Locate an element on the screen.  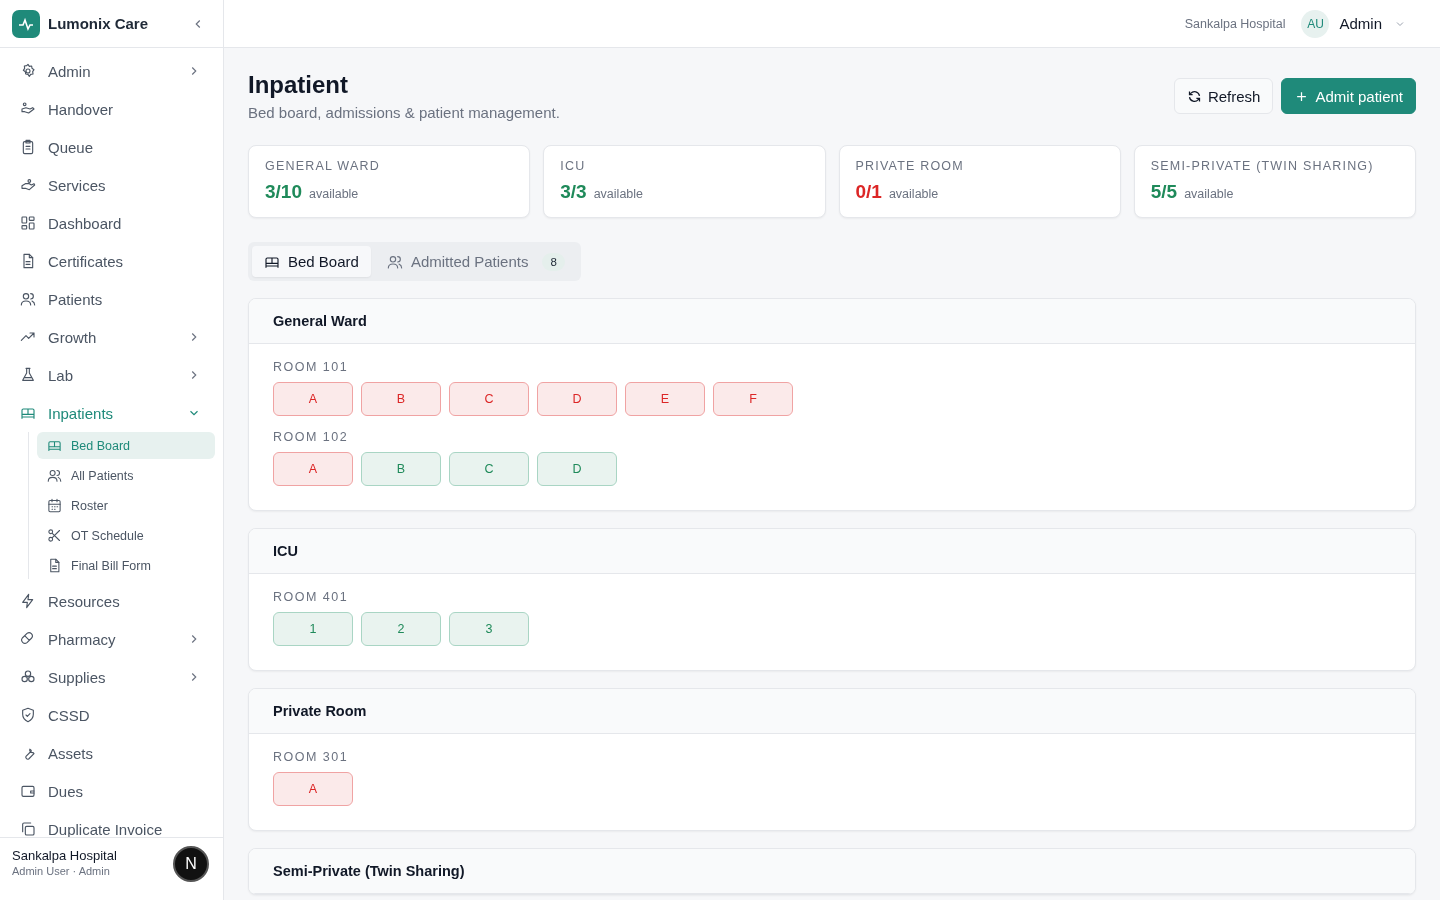
pill-icon is located at coordinates (28, 639).